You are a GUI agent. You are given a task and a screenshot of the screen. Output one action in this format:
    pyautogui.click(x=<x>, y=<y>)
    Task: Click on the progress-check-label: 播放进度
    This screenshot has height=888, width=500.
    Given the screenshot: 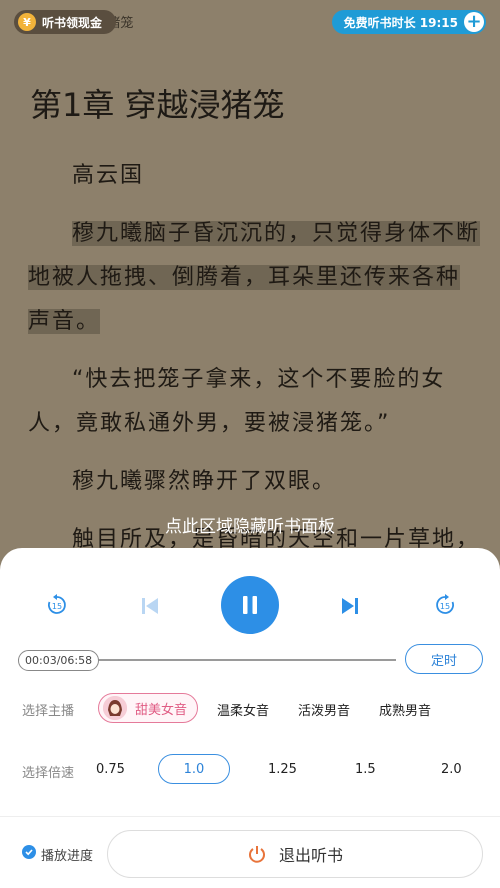 What is the action you would take?
    pyautogui.click(x=67, y=854)
    